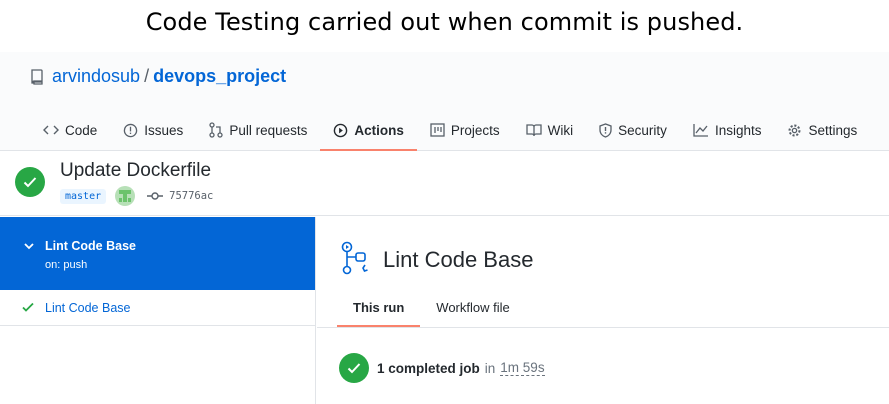 This screenshot has height=404, width=889. What do you see at coordinates (81, 130) in the screenshot?
I see `tab-label: Code` at bounding box center [81, 130].